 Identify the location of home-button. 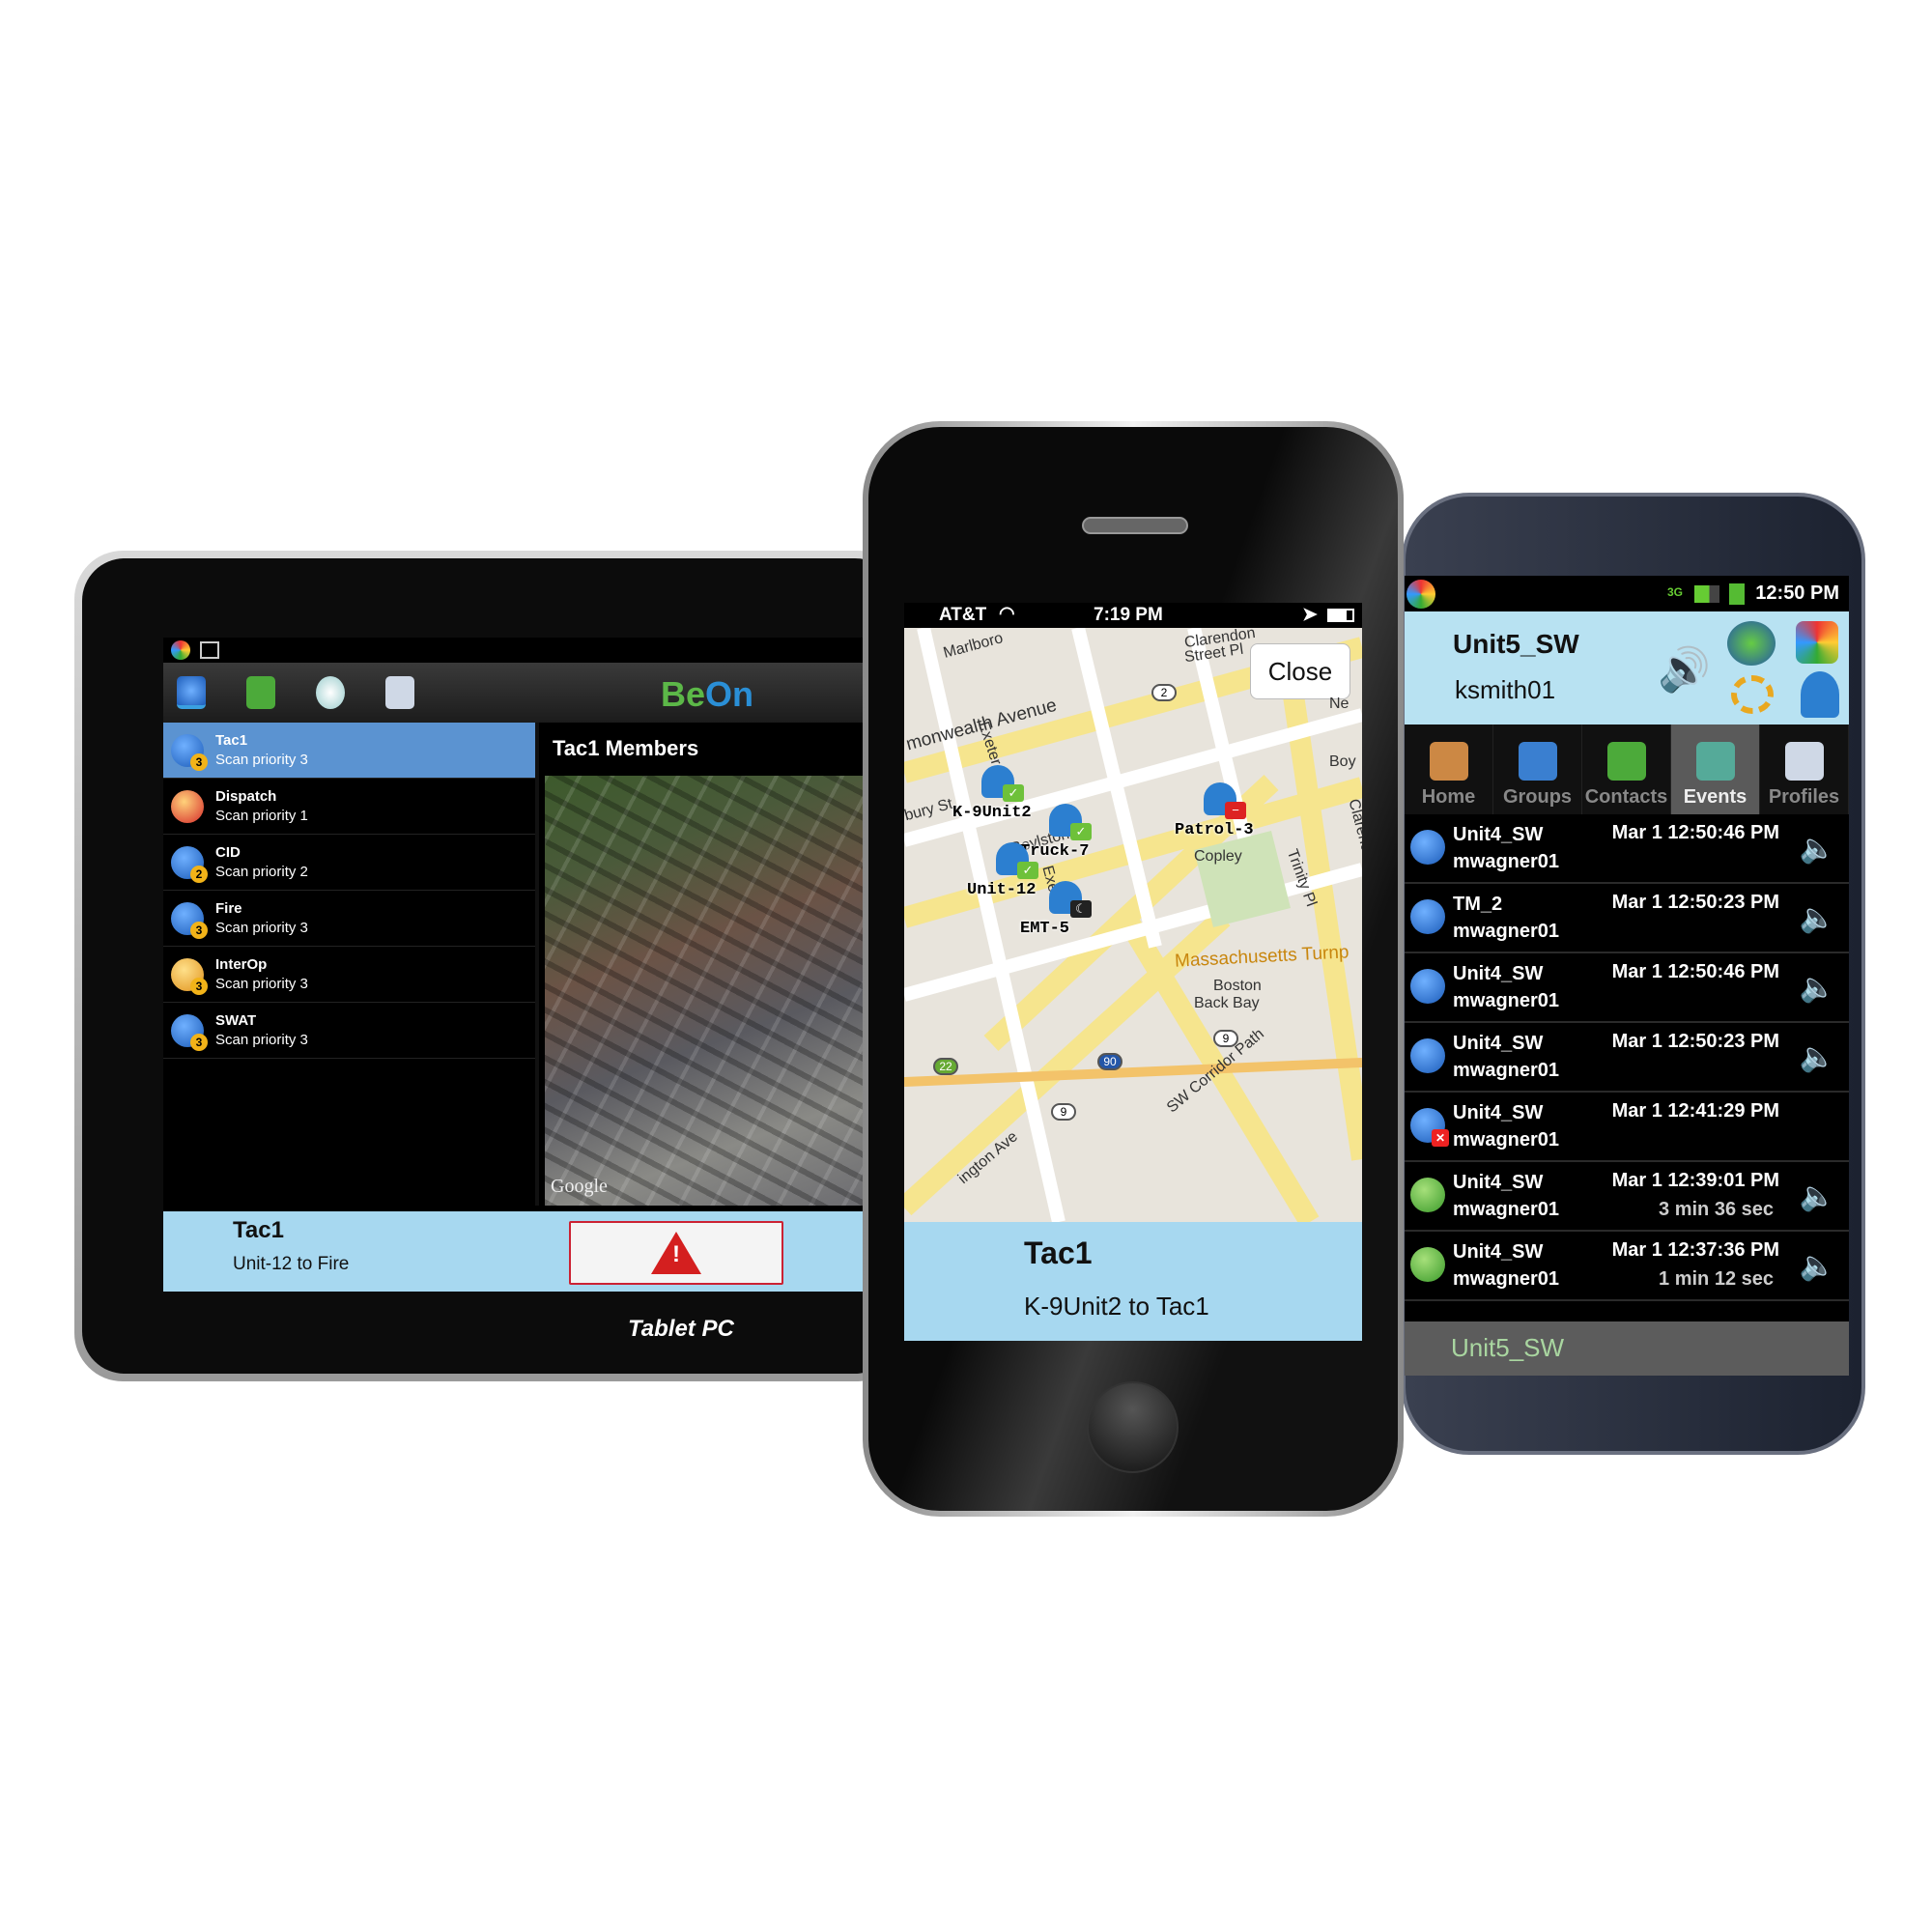
(1133, 1427).